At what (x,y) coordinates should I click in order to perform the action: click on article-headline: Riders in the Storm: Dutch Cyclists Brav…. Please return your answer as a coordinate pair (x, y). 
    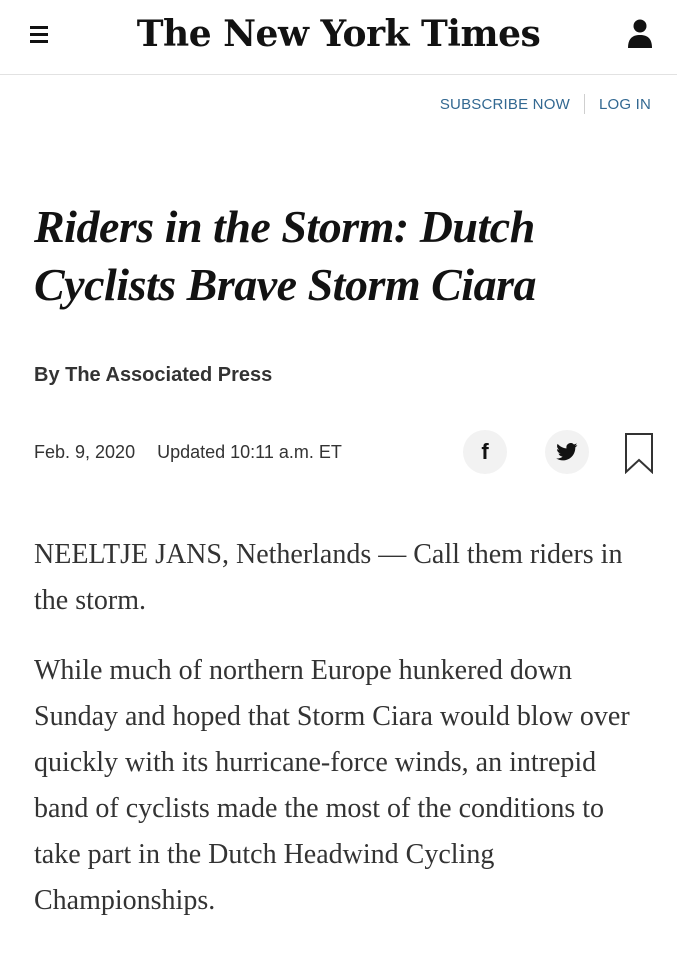
    Looking at the image, I should click on (285, 255).